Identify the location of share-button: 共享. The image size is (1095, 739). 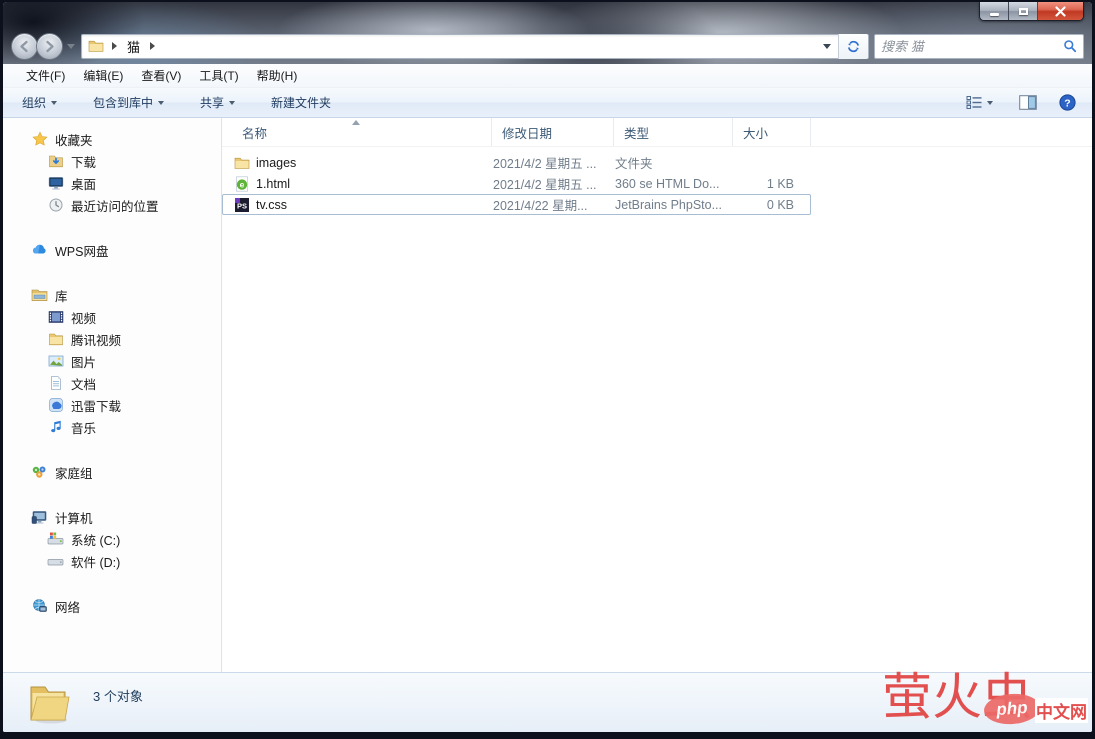
(217, 102).